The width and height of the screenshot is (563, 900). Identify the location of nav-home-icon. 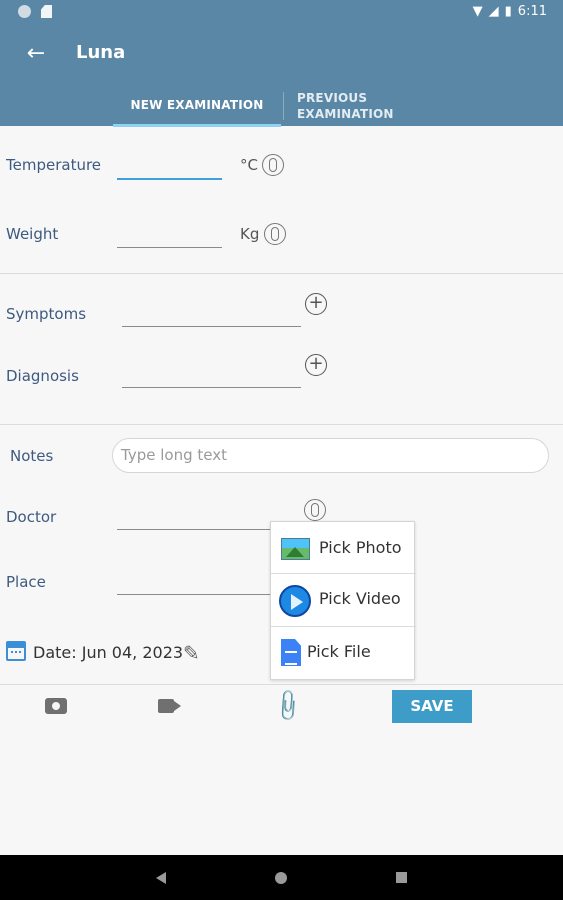
(281, 878).